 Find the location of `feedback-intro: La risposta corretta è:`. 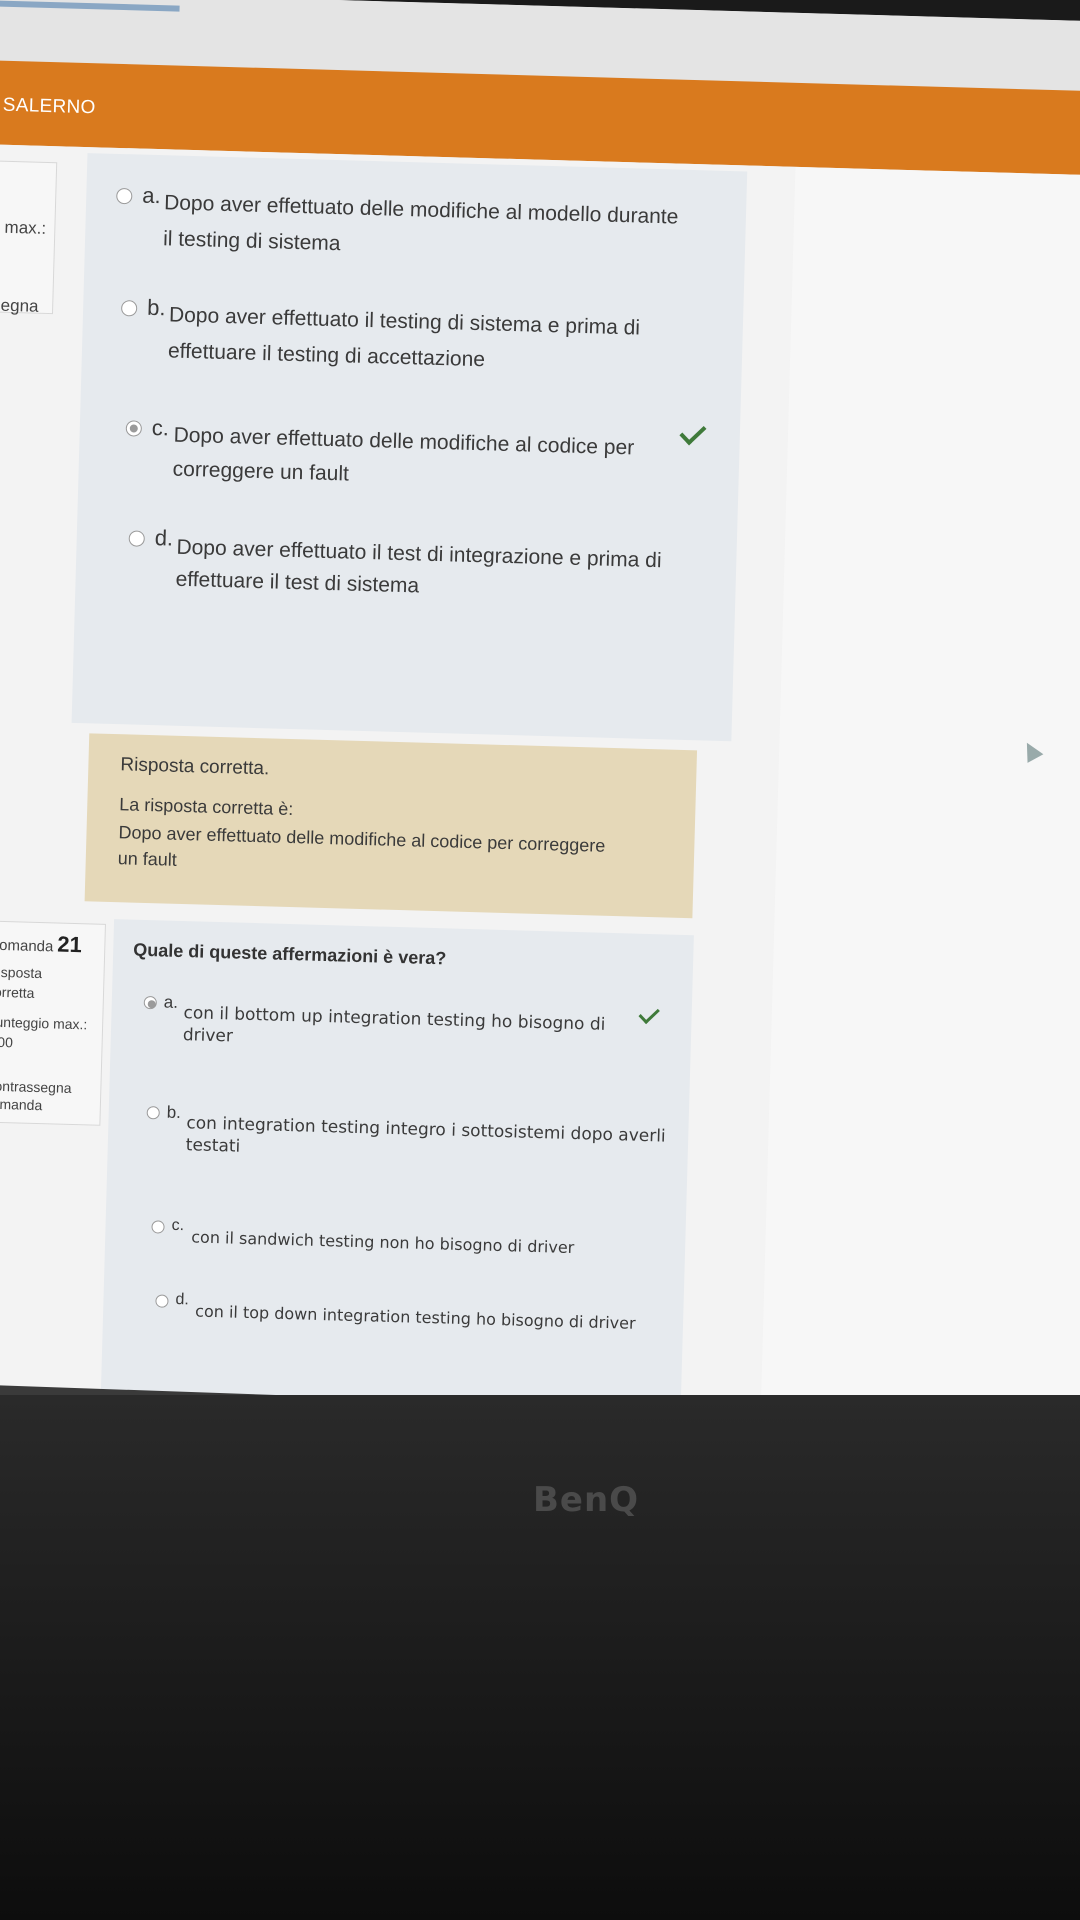

feedback-intro: La risposta corretta è: is located at coordinates (206, 807).